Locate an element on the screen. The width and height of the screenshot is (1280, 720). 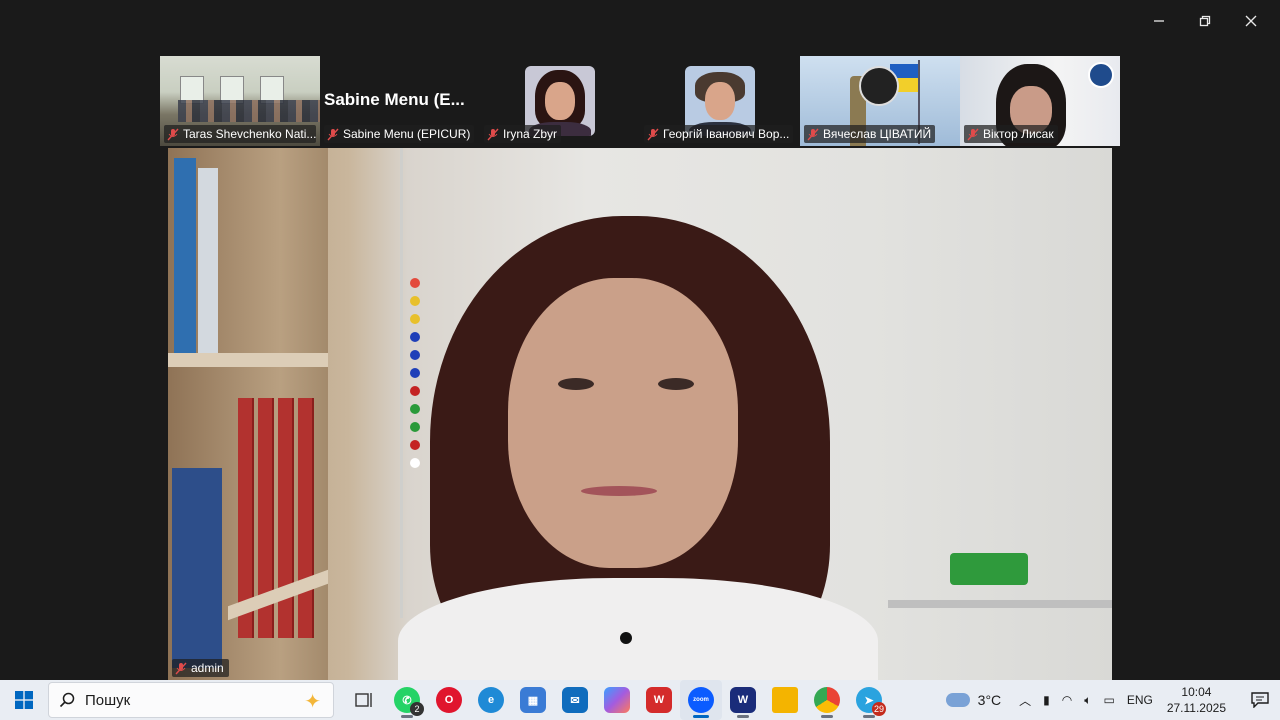
university-logo-icon is located at coordinates (1101, 75).